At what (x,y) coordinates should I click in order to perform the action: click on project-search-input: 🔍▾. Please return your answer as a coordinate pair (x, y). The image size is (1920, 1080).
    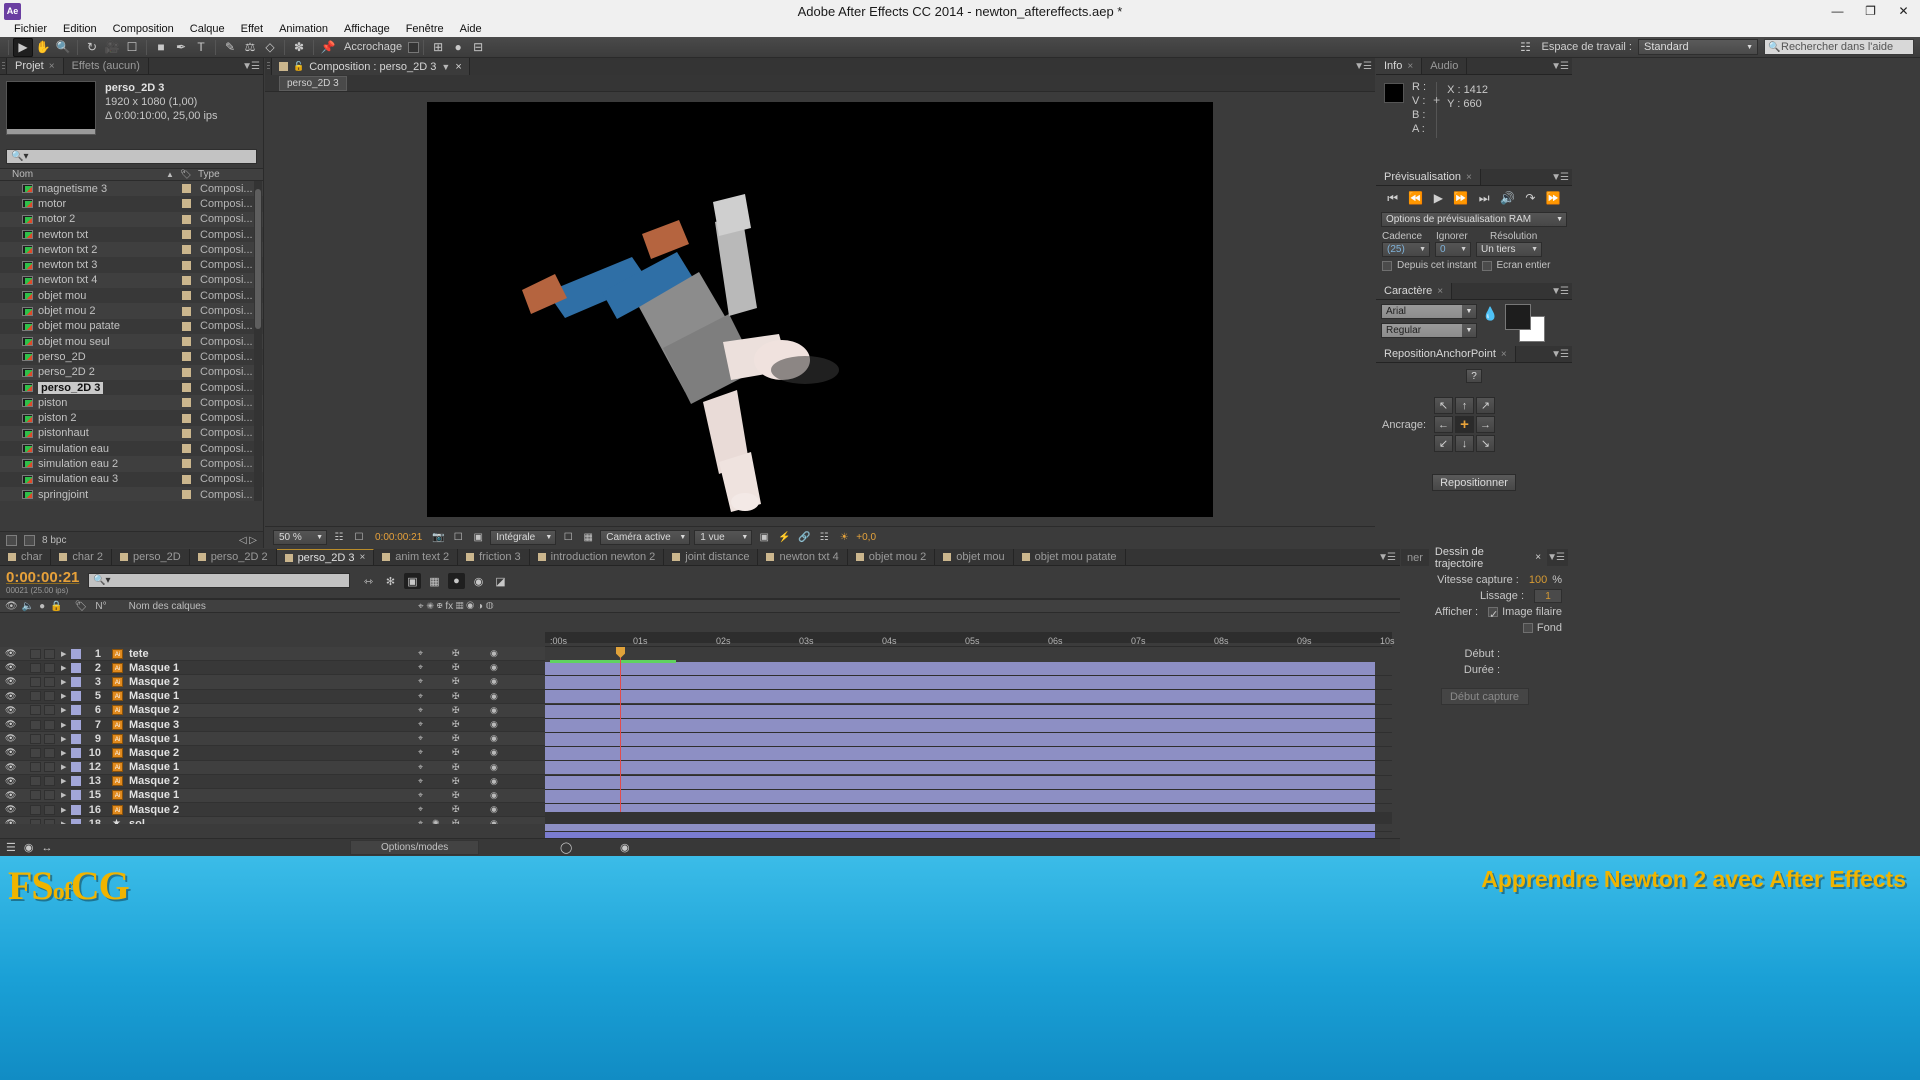
    Looking at the image, I should click on (131, 156).